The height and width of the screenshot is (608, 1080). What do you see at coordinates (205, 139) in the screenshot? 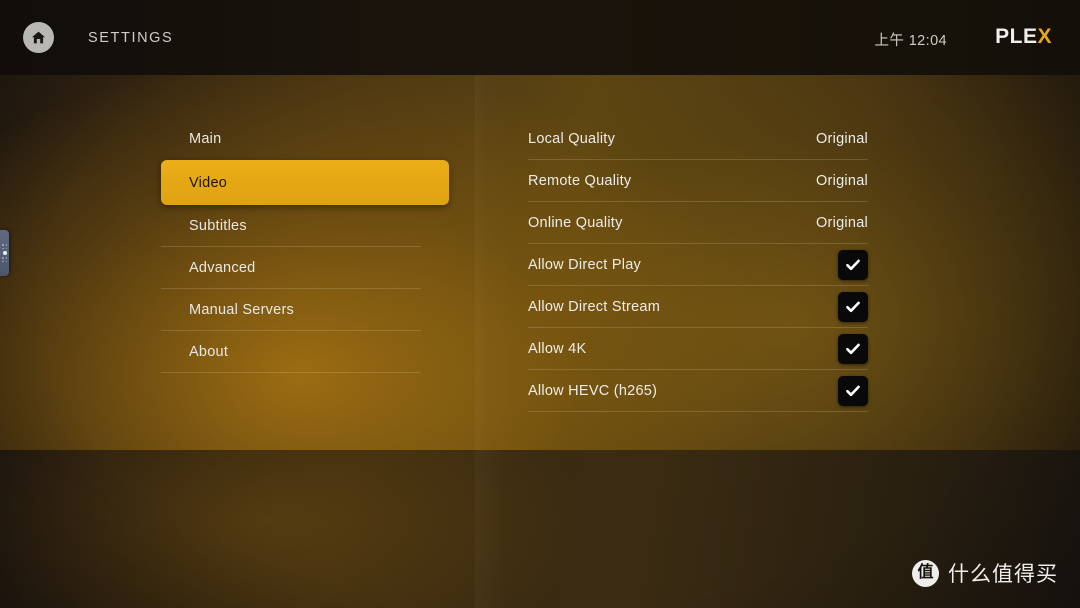
I see `sidebar-item-label: Main` at bounding box center [205, 139].